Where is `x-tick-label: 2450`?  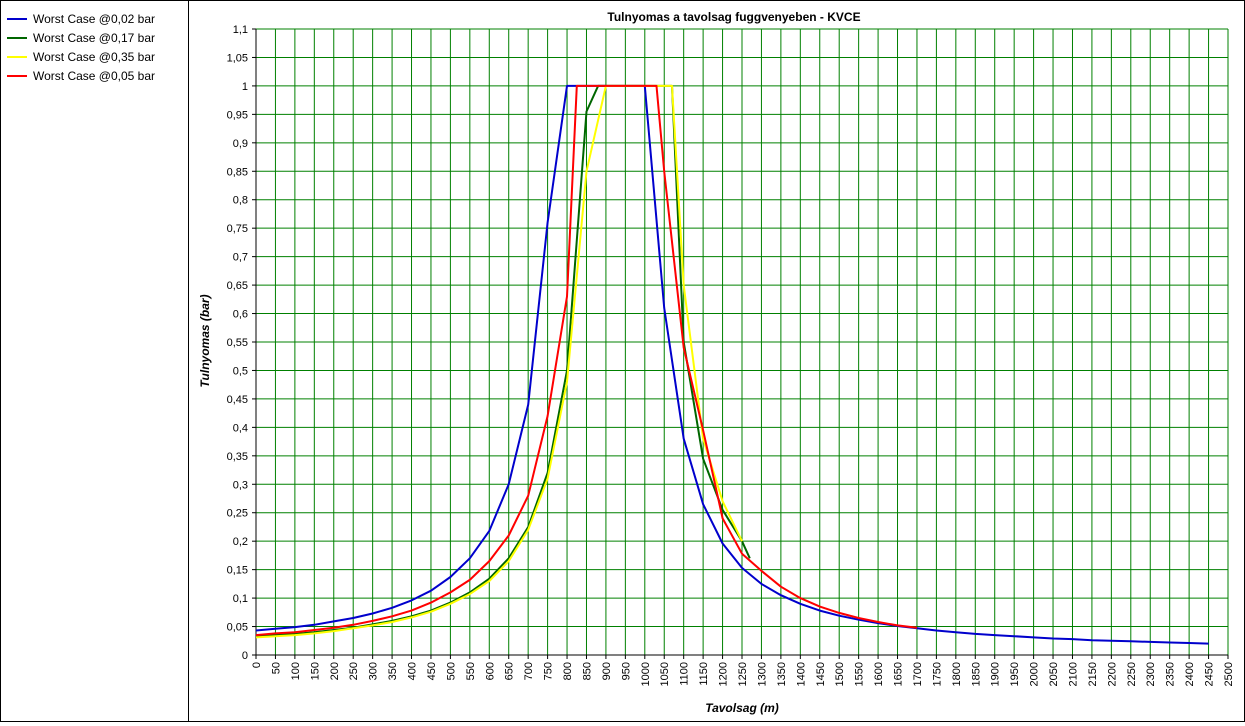
x-tick-label: 2450 is located at coordinates (1210, 674).